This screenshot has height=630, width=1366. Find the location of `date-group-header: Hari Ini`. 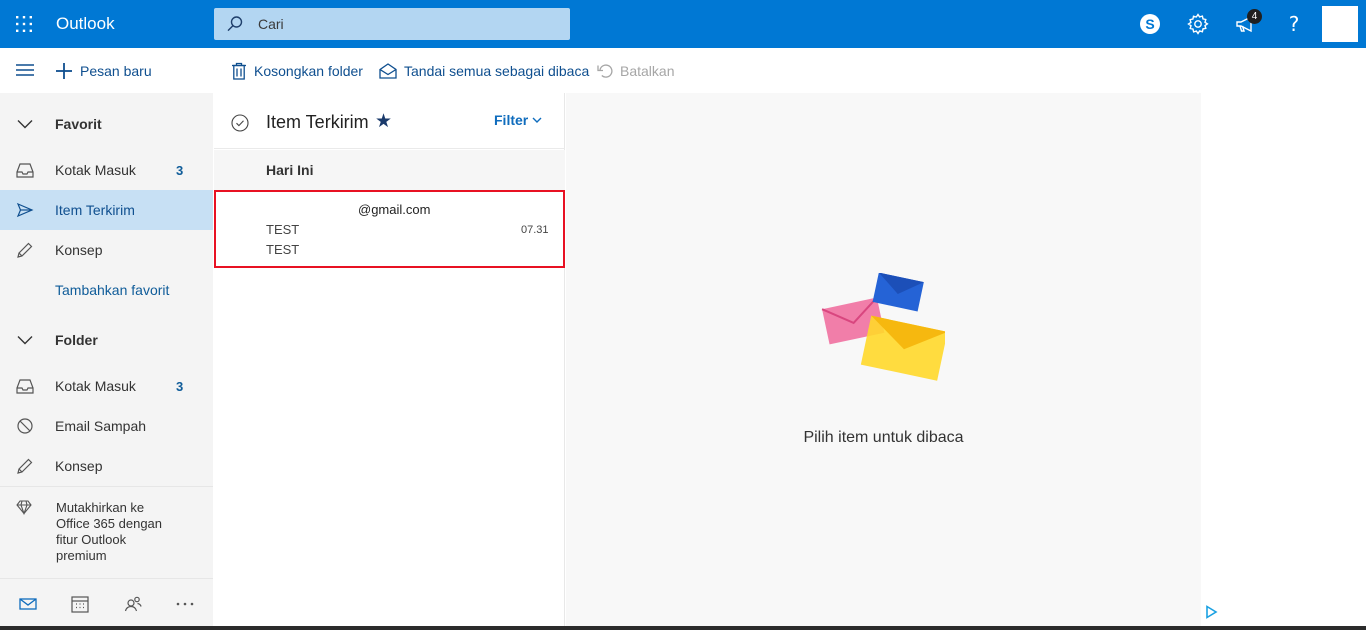

date-group-header: Hari Ini is located at coordinates (389, 170).